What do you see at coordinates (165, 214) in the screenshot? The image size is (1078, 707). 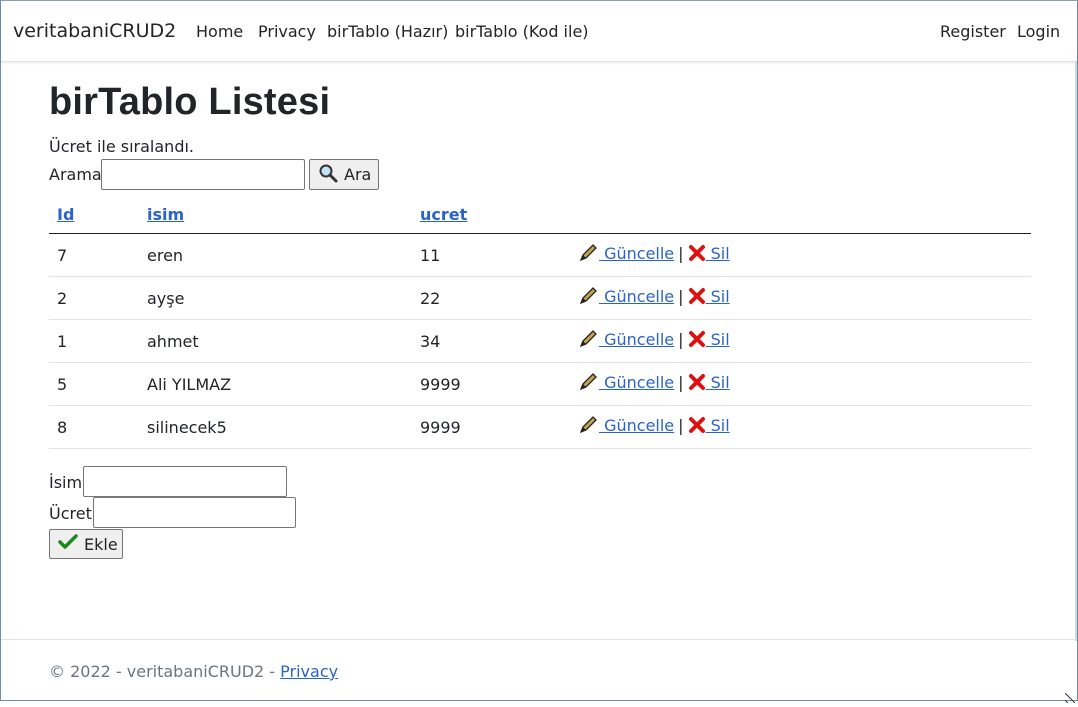 I see `sort-isim-link: isim` at bounding box center [165, 214].